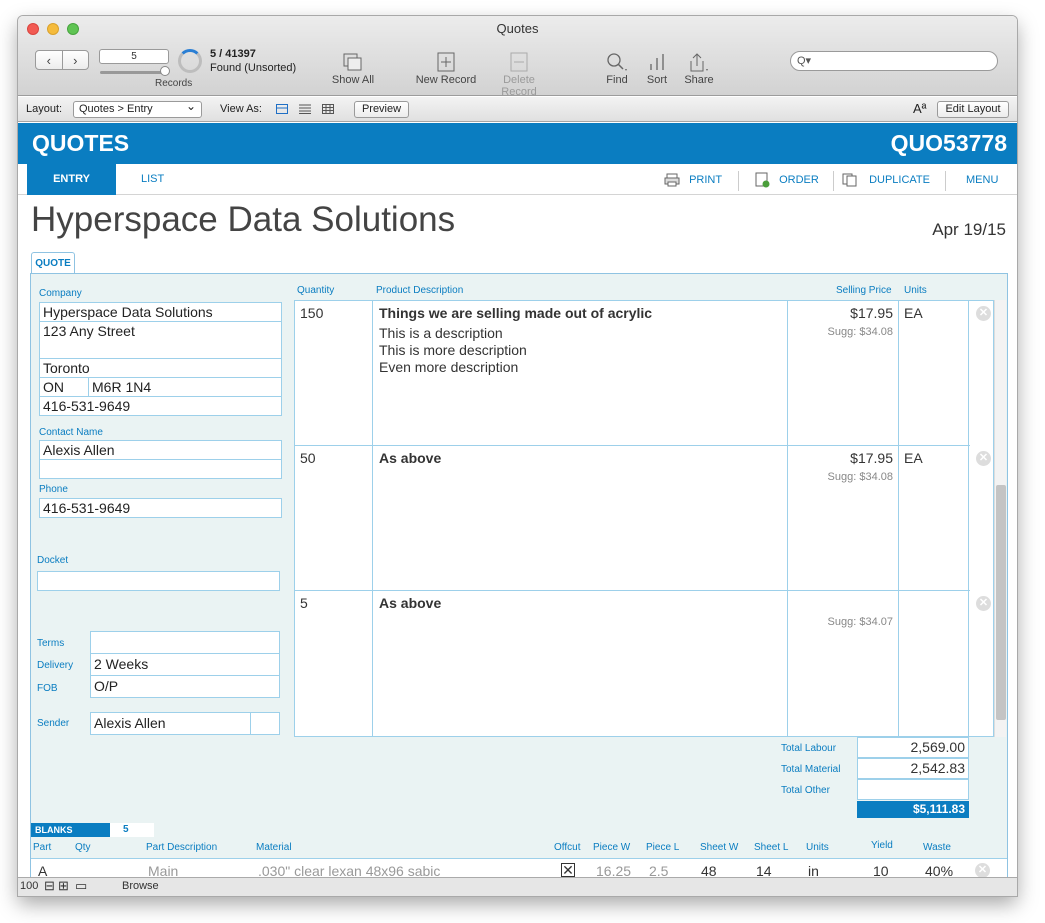 The image size is (1045, 923). What do you see at coordinates (160, 450) in the screenshot?
I see `contact-field: Alexis Allen` at bounding box center [160, 450].